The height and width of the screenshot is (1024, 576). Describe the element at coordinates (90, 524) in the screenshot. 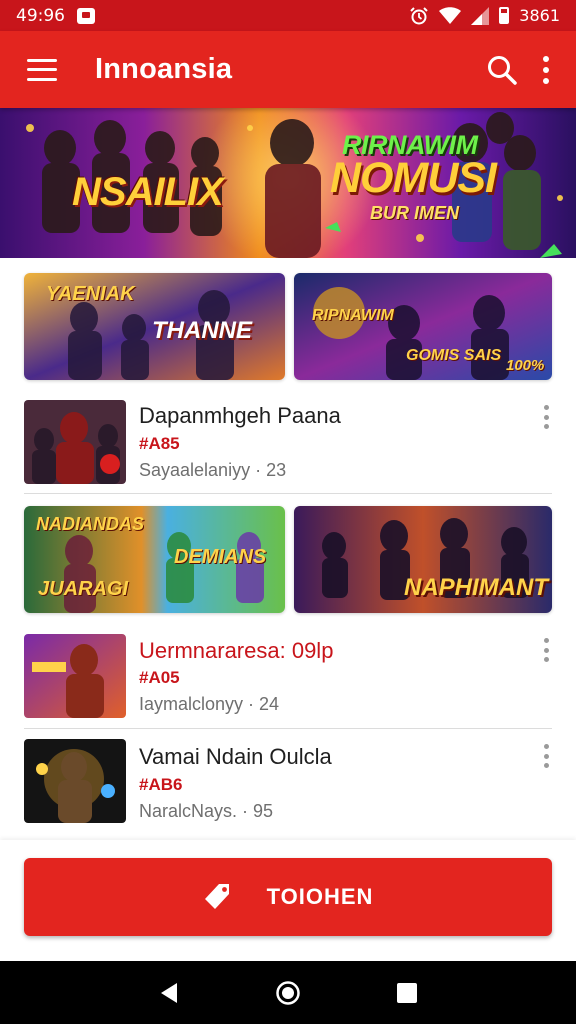

I see `tile-title: NADIANDAS` at that location.